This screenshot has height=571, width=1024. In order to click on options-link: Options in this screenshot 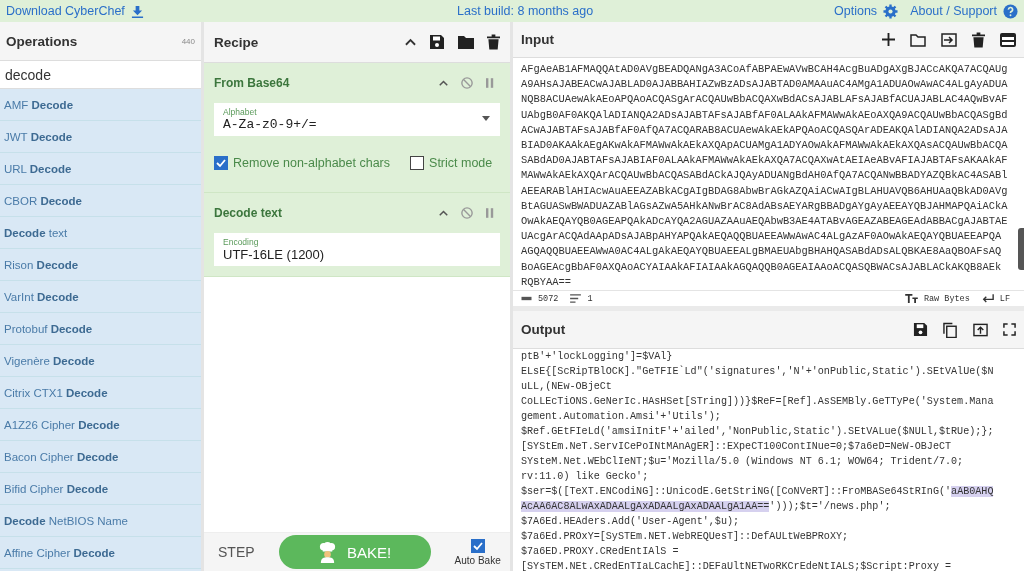, I will do `click(866, 11)`.